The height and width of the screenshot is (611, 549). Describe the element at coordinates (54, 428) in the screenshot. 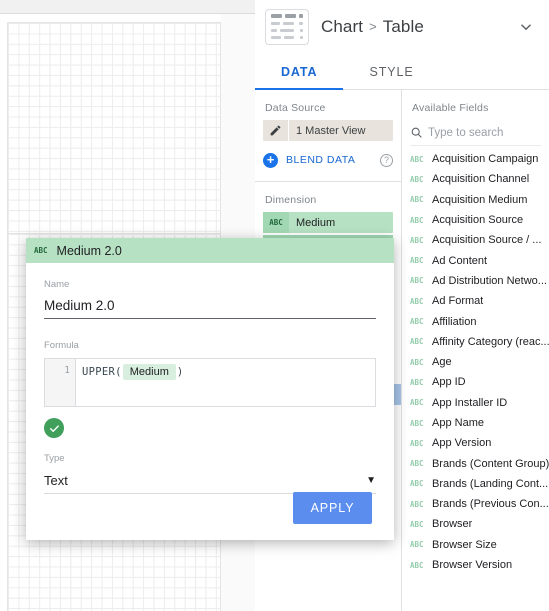

I see `check-circle-icon` at that location.